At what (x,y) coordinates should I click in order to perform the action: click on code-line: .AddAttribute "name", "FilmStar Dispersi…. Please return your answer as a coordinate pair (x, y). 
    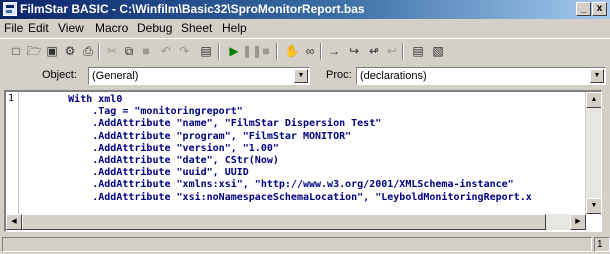
    Looking at the image, I should click on (302, 124).